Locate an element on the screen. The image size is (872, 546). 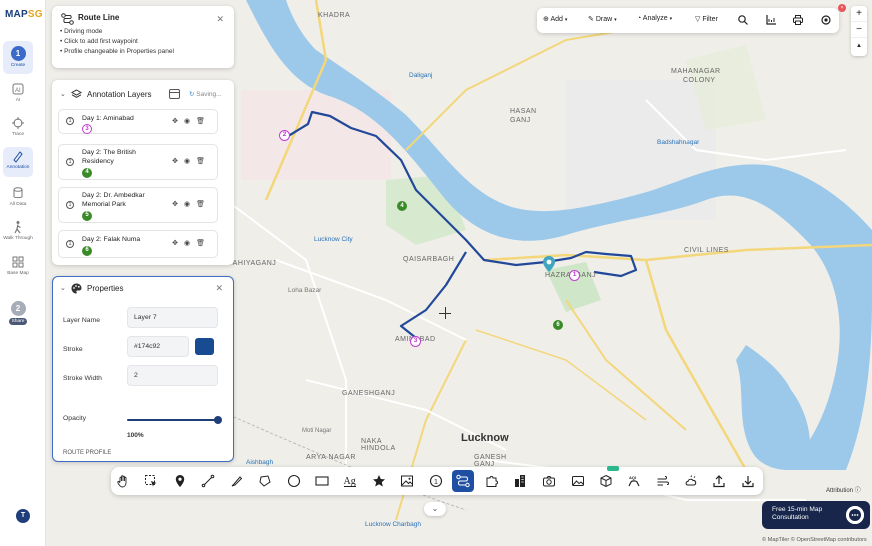
rail-item-create: 1 Create is located at coordinates (18, 57).